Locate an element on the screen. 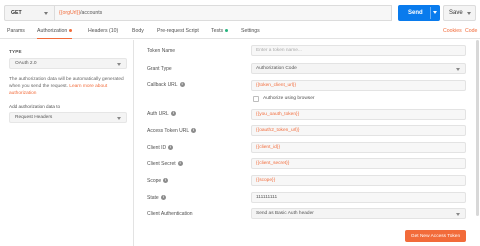 The width and height of the screenshot is (480, 246). client-id-label: Client ID i is located at coordinates (160, 148).